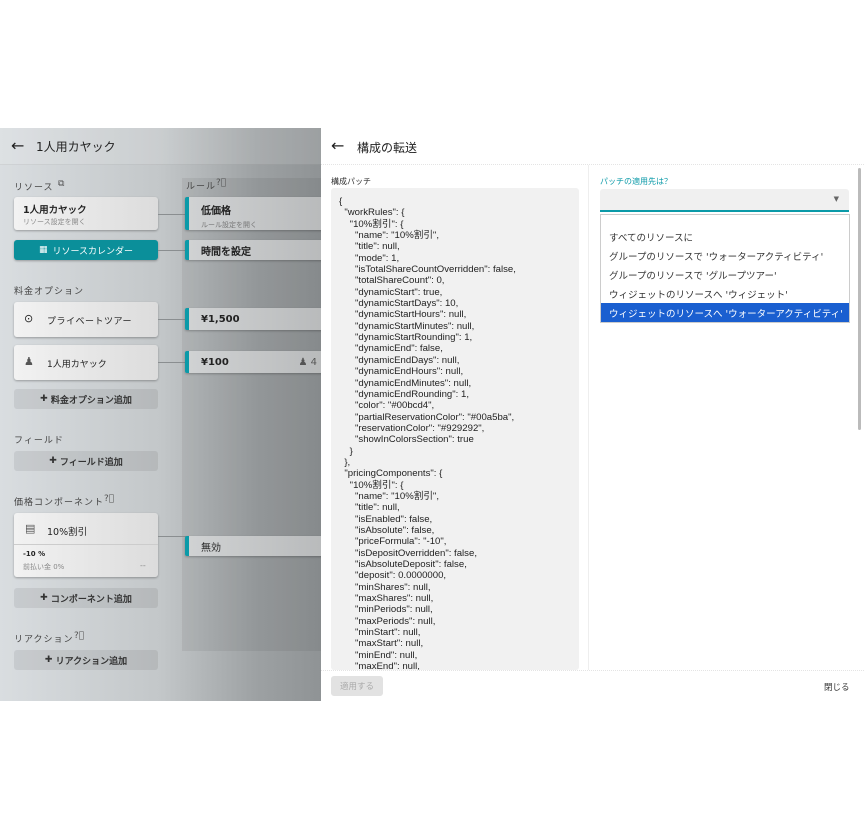 This screenshot has height=829, width=864. What do you see at coordinates (345, 462) in the screenshot?
I see `code-line: },` at bounding box center [345, 462].